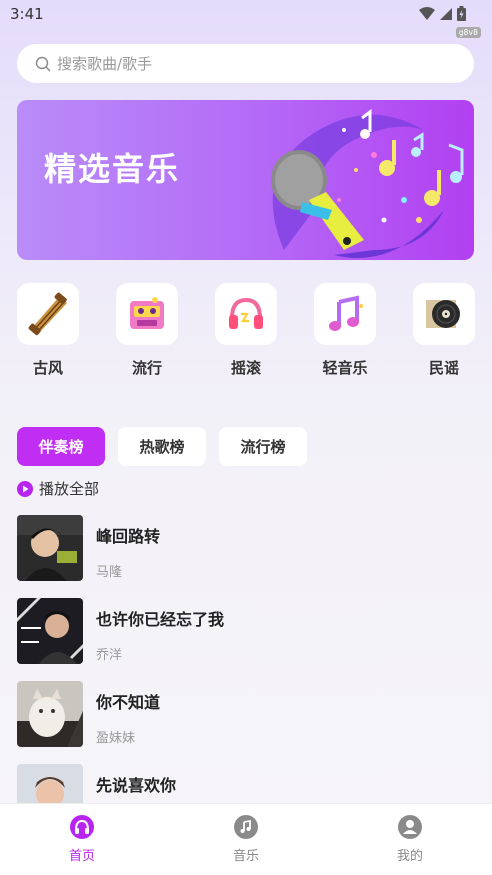 Image resolution: width=492 pixels, height=875 pixels. What do you see at coordinates (461, 13) in the screenshot?
I see `battery-icon` at bounding box center [461, 13].